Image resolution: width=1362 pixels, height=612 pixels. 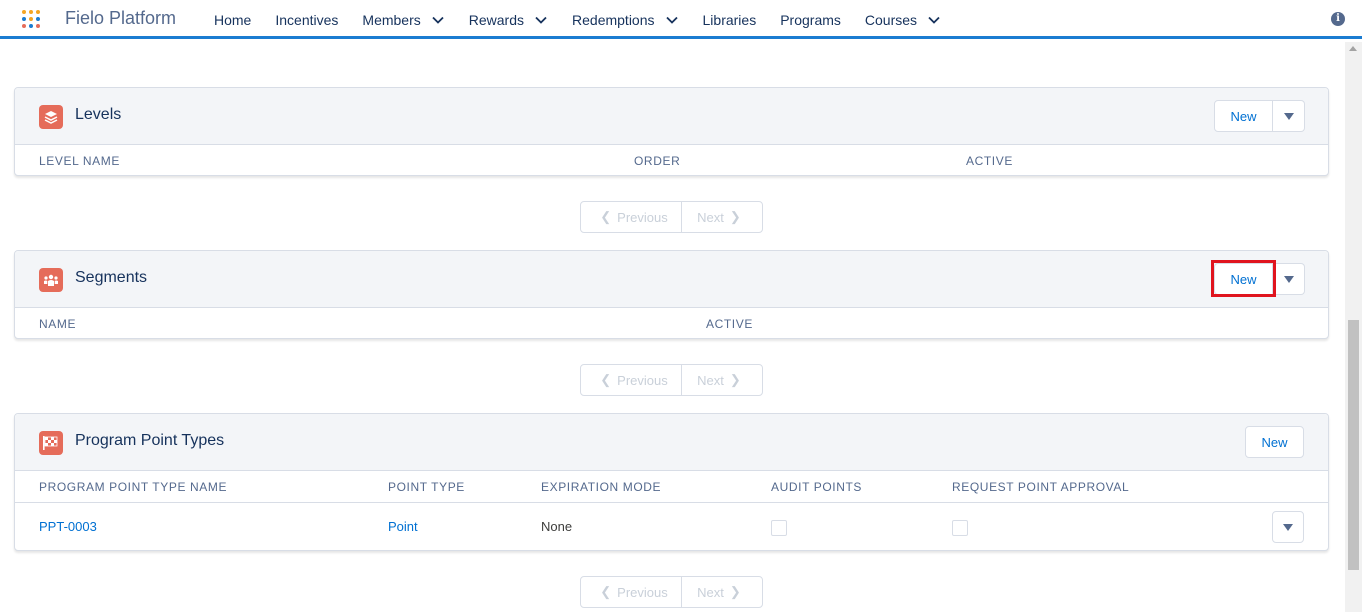 I want to click on levels-actions: New, so click(x=1259, y=116).